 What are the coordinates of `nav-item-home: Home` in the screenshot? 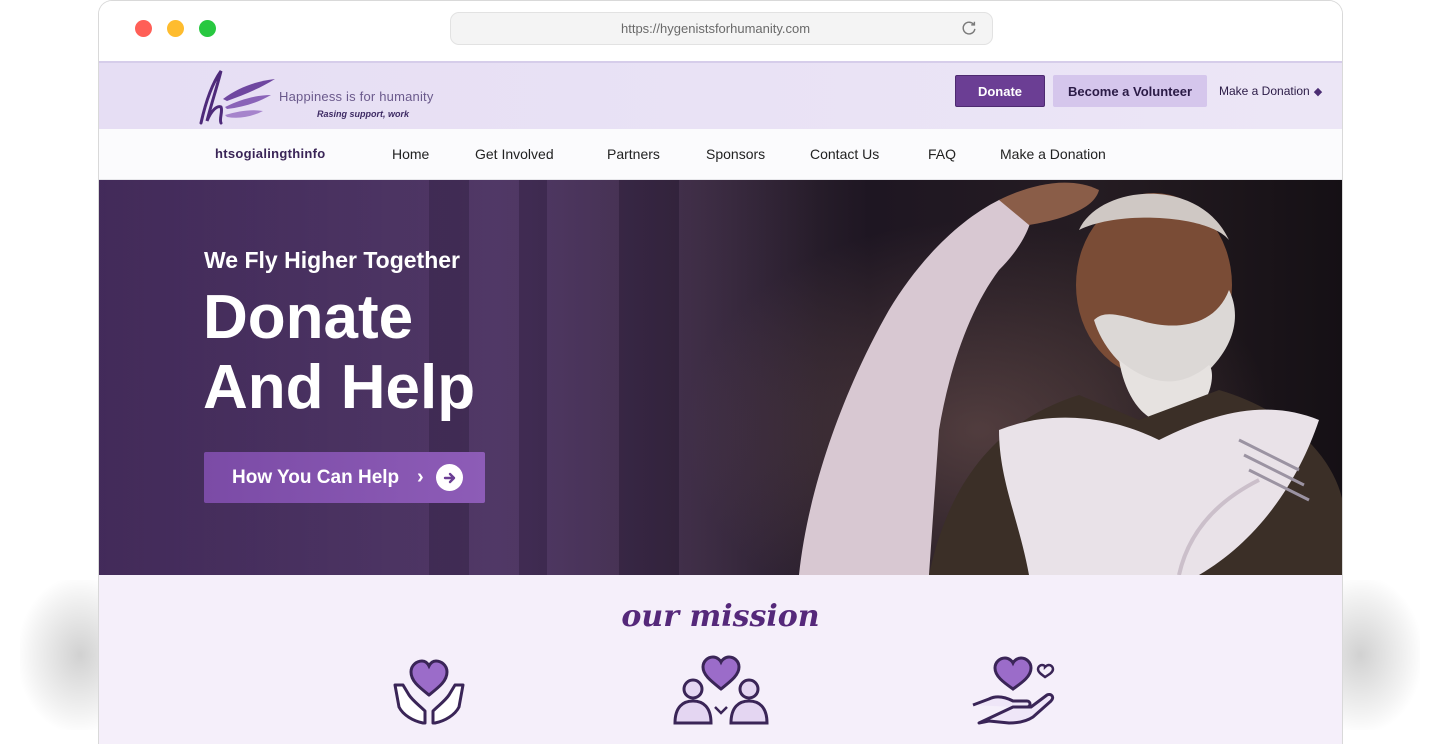 It's located at (410, 154).